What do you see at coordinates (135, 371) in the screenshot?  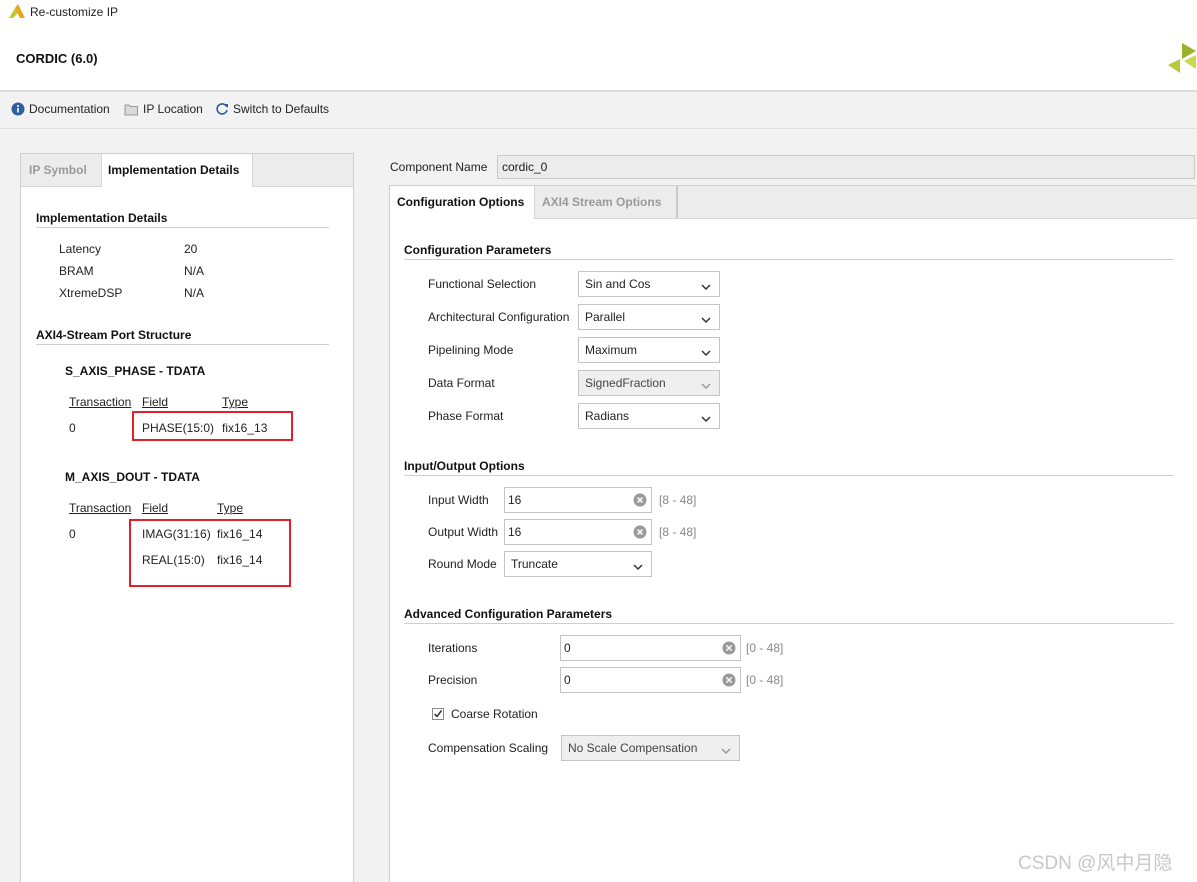 I see `s-axis-title: S_AXIS_PHASE - TDATA` at bounding box center [135, 371].